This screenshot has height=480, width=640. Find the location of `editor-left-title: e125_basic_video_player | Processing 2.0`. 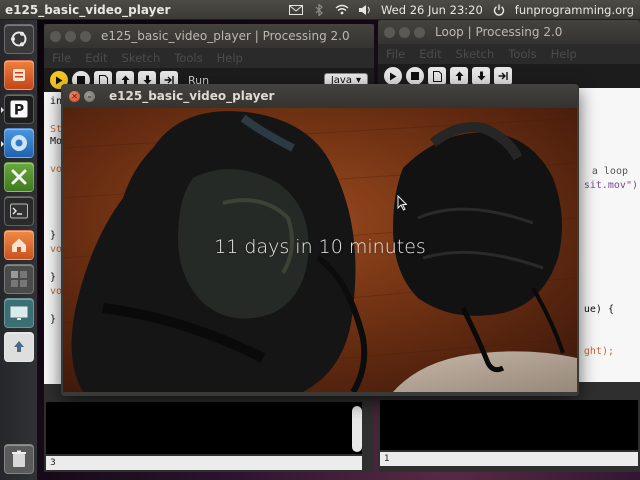

editor-left-title: e125_basic_video_player | Processing 2.0 is located at coordinates (225, 36).